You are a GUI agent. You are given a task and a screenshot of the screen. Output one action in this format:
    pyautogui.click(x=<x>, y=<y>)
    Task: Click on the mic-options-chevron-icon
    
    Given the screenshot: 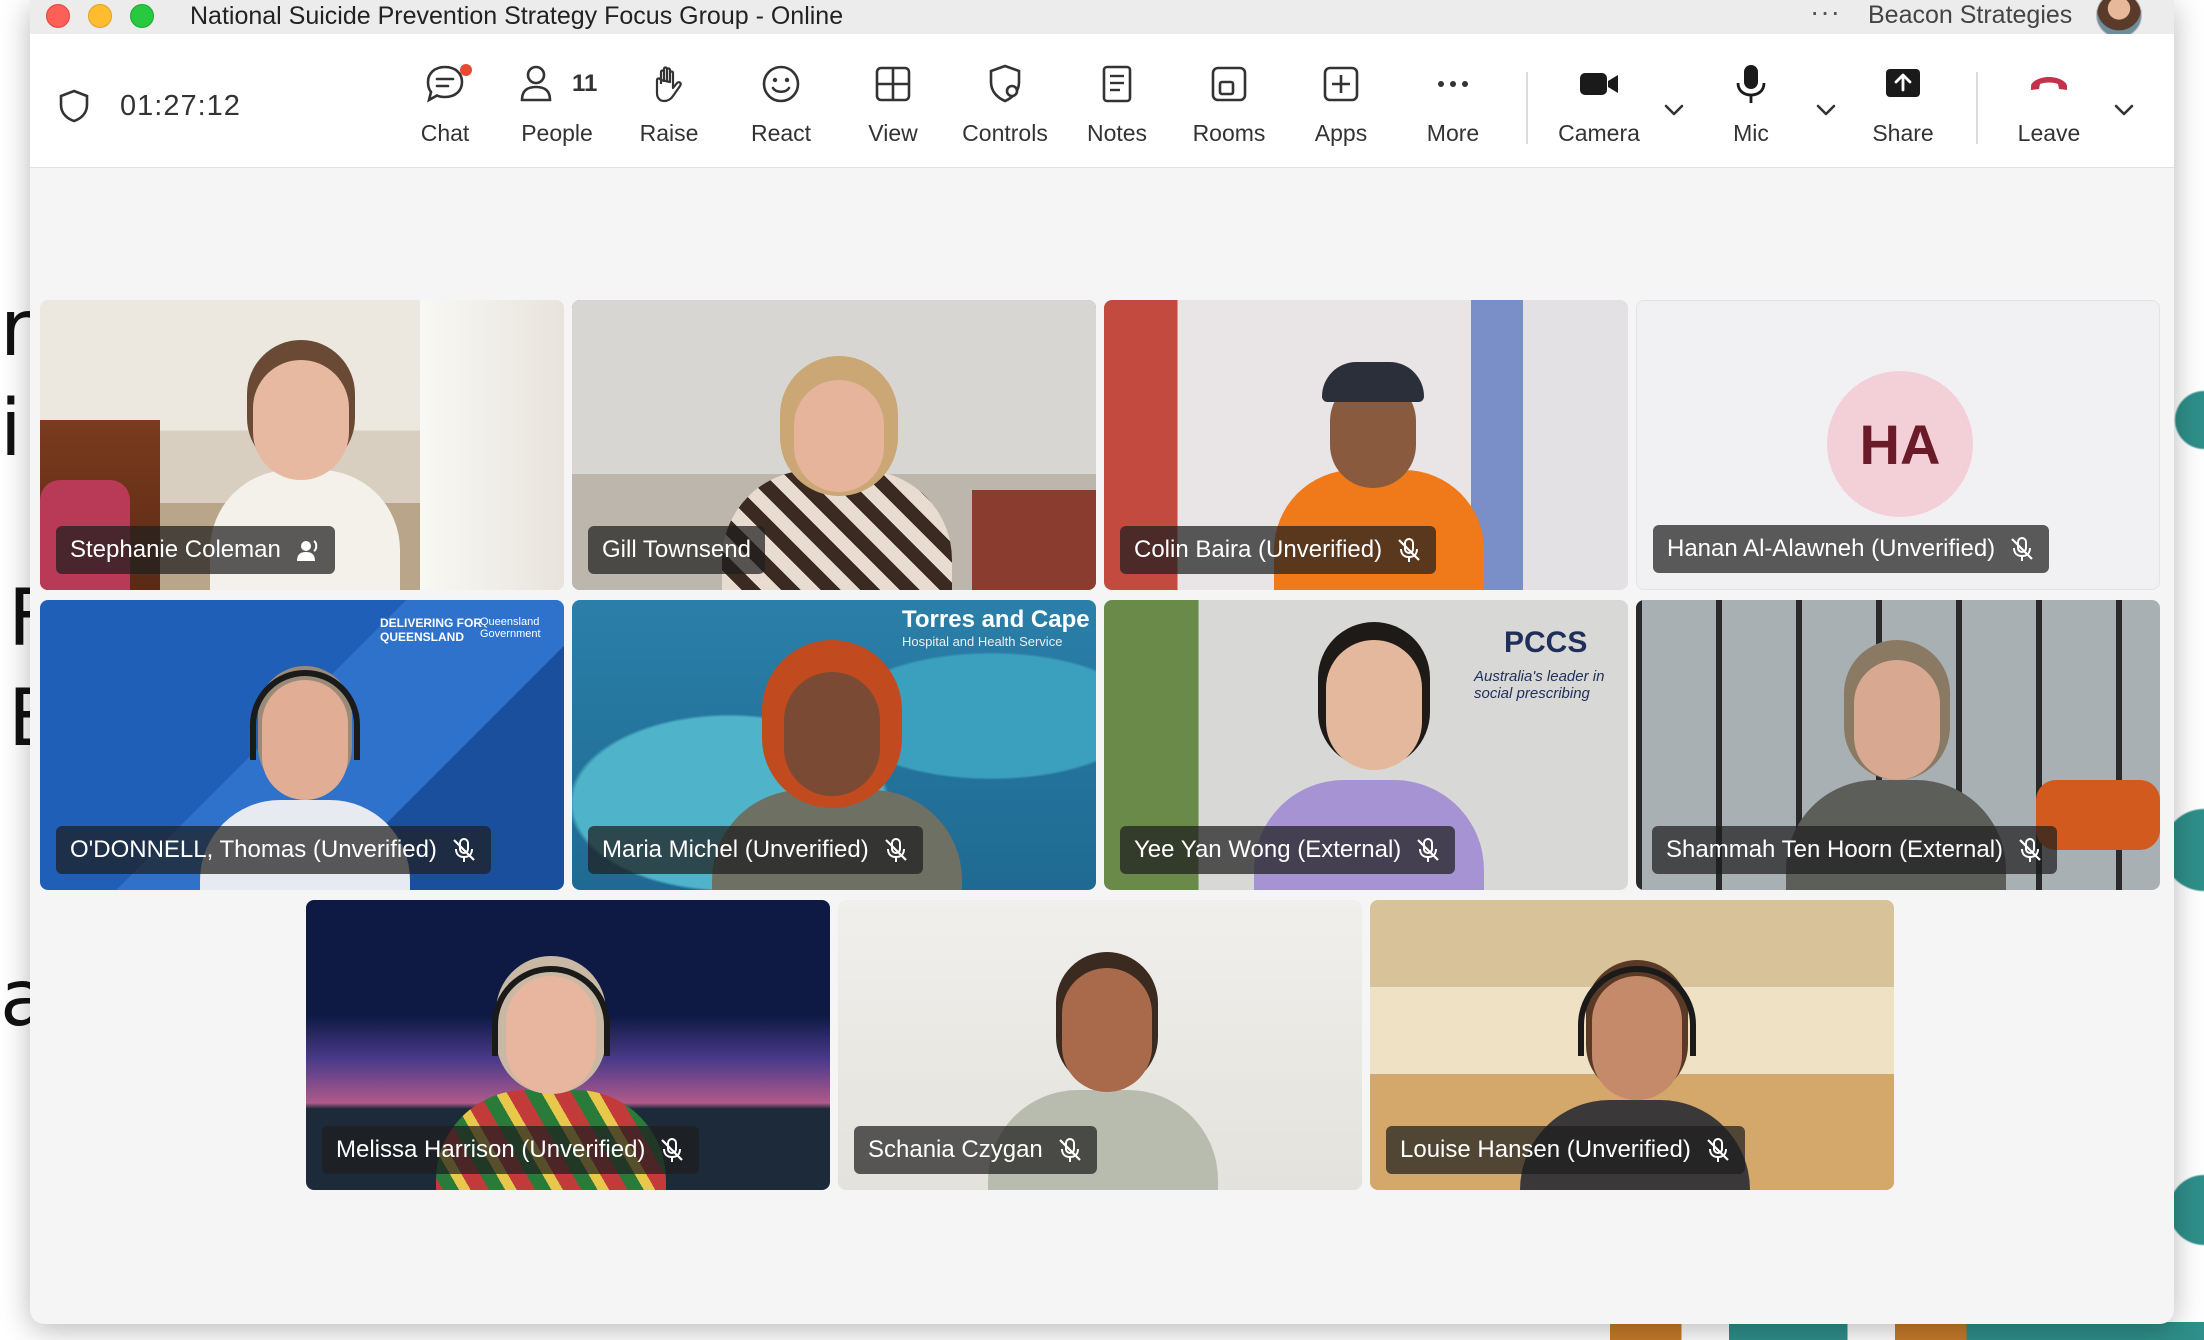 What is the action you would take?
    pyautogui.click(x=1826, y=110)
    